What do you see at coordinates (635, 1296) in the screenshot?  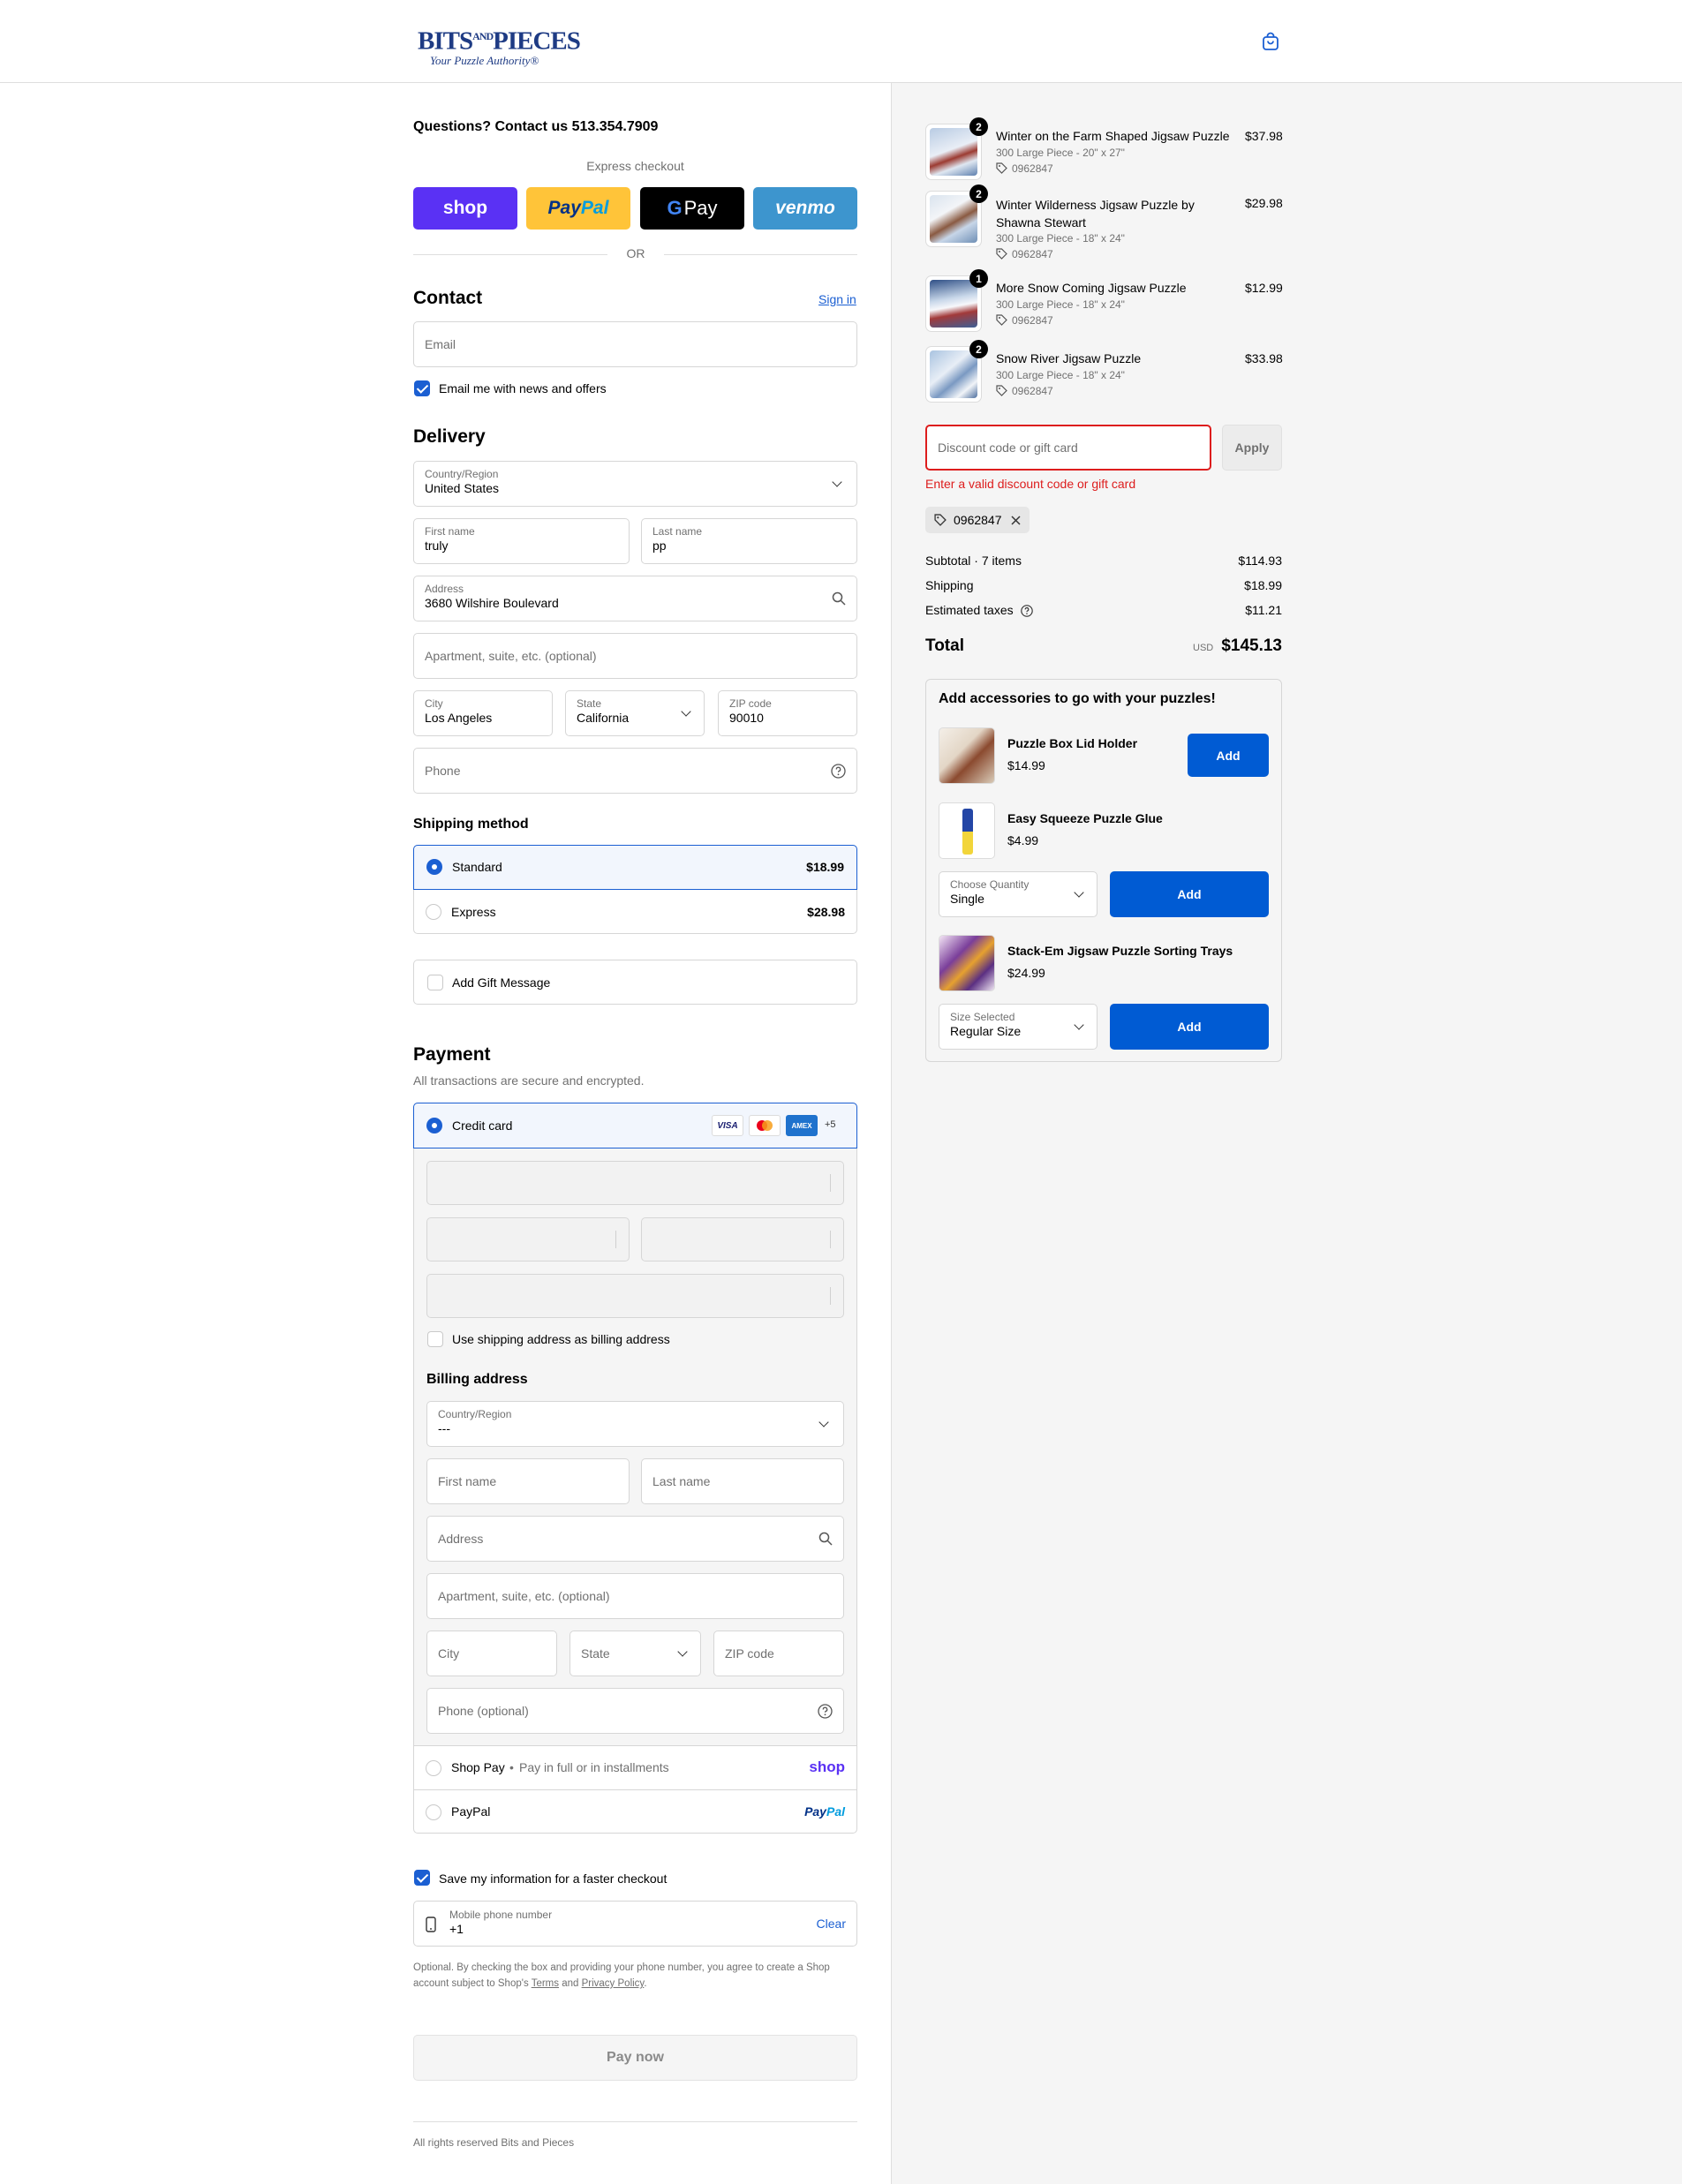 I see `name-on-card-field` at bounding box center [635, 1296].